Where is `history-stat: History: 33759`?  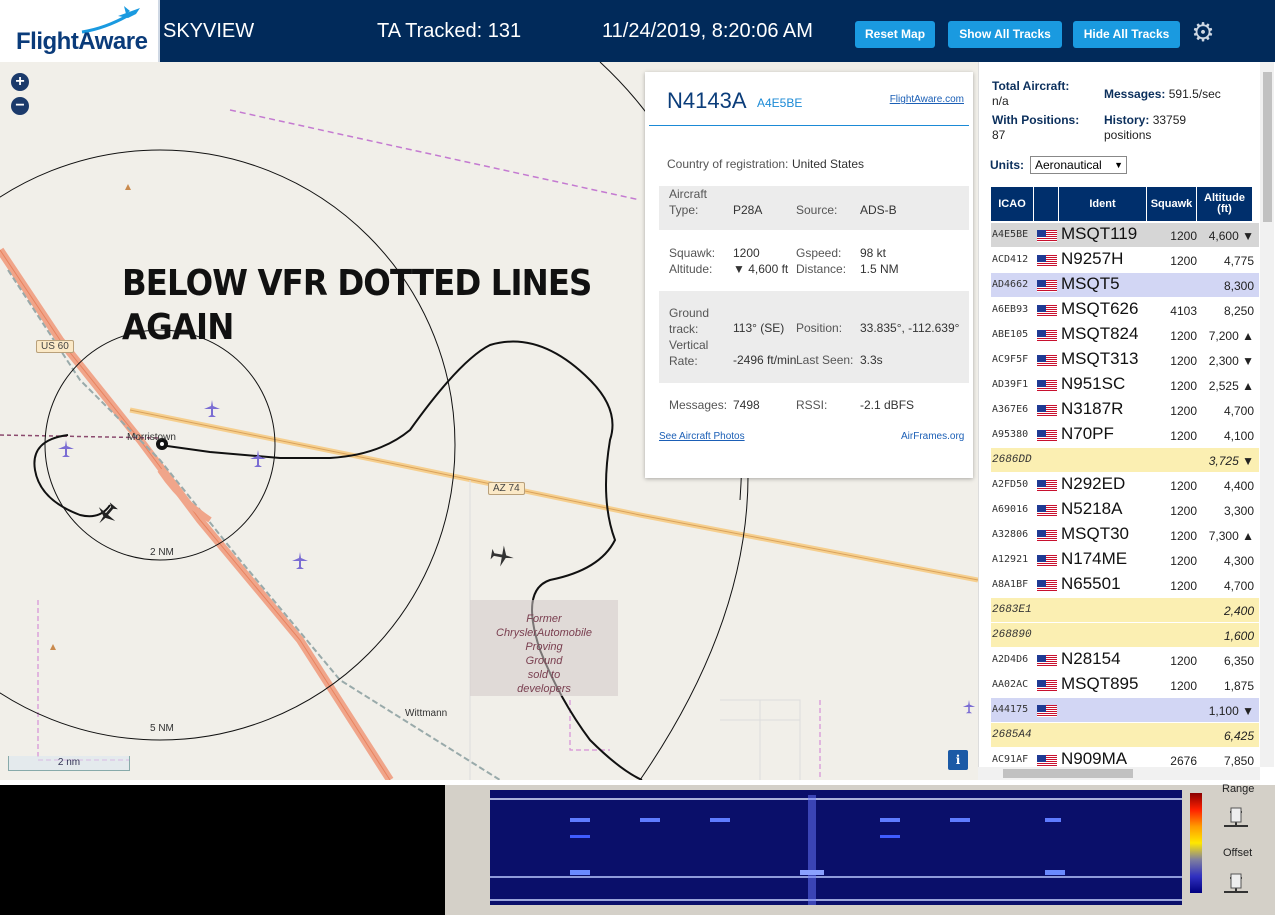 history-stat: History: 33759 is located at coordinates (1145, 120).